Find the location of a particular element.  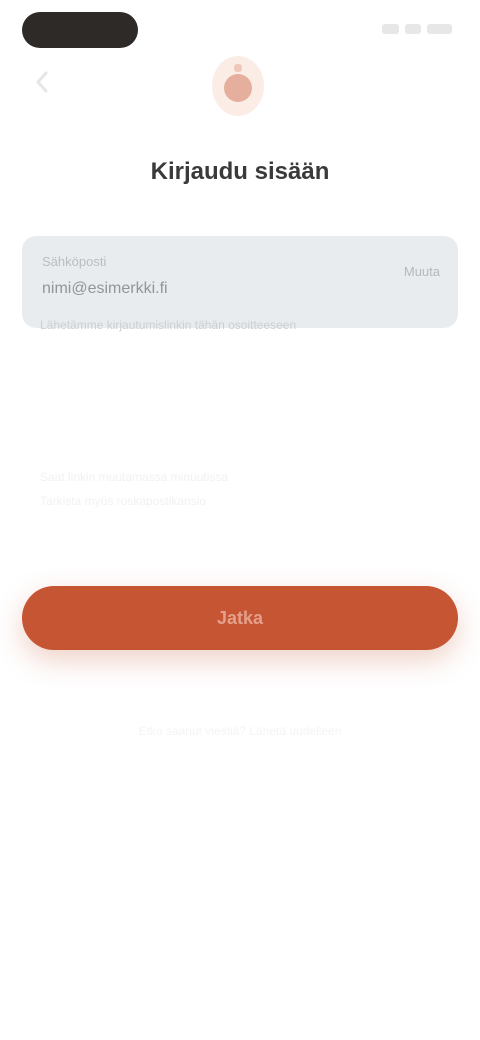

app-logo is located at coordinates (238, 86).